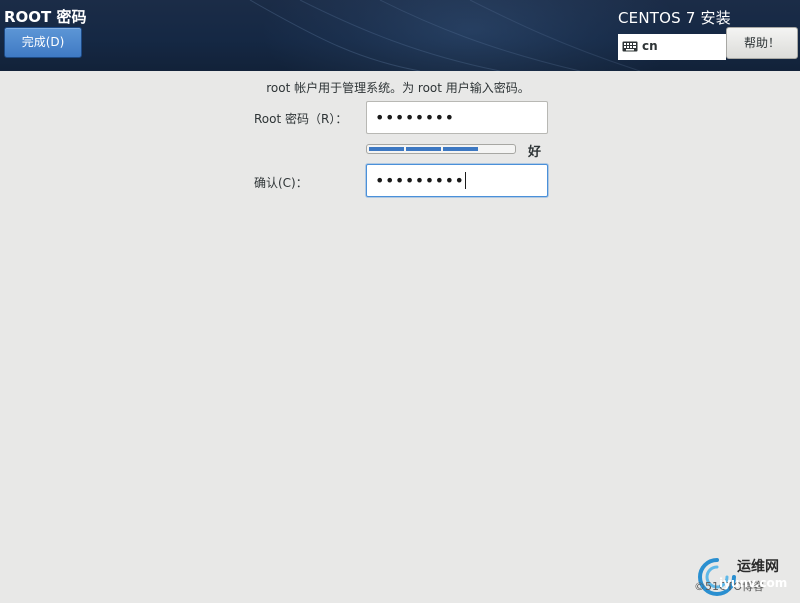  Describe the element at coordinates (45, 17) in the screenshot. I see `page-title: ROOT 密码` at that location.